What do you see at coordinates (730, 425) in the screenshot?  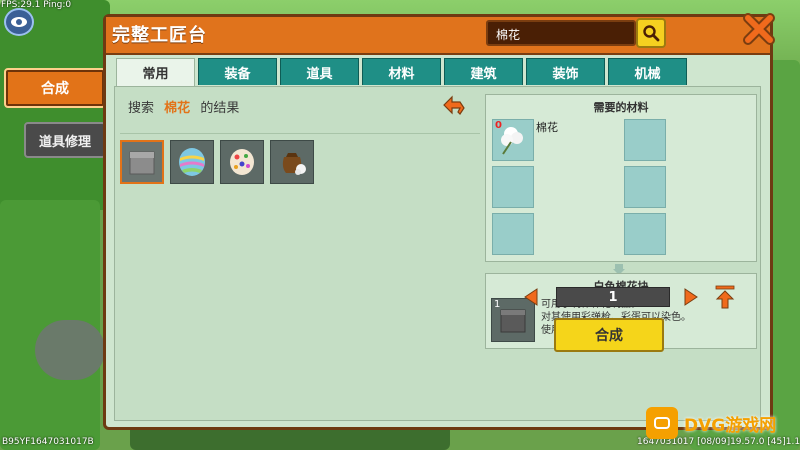 I see `watermark-text: DVG游戏网` at bounding box center [730, 425].